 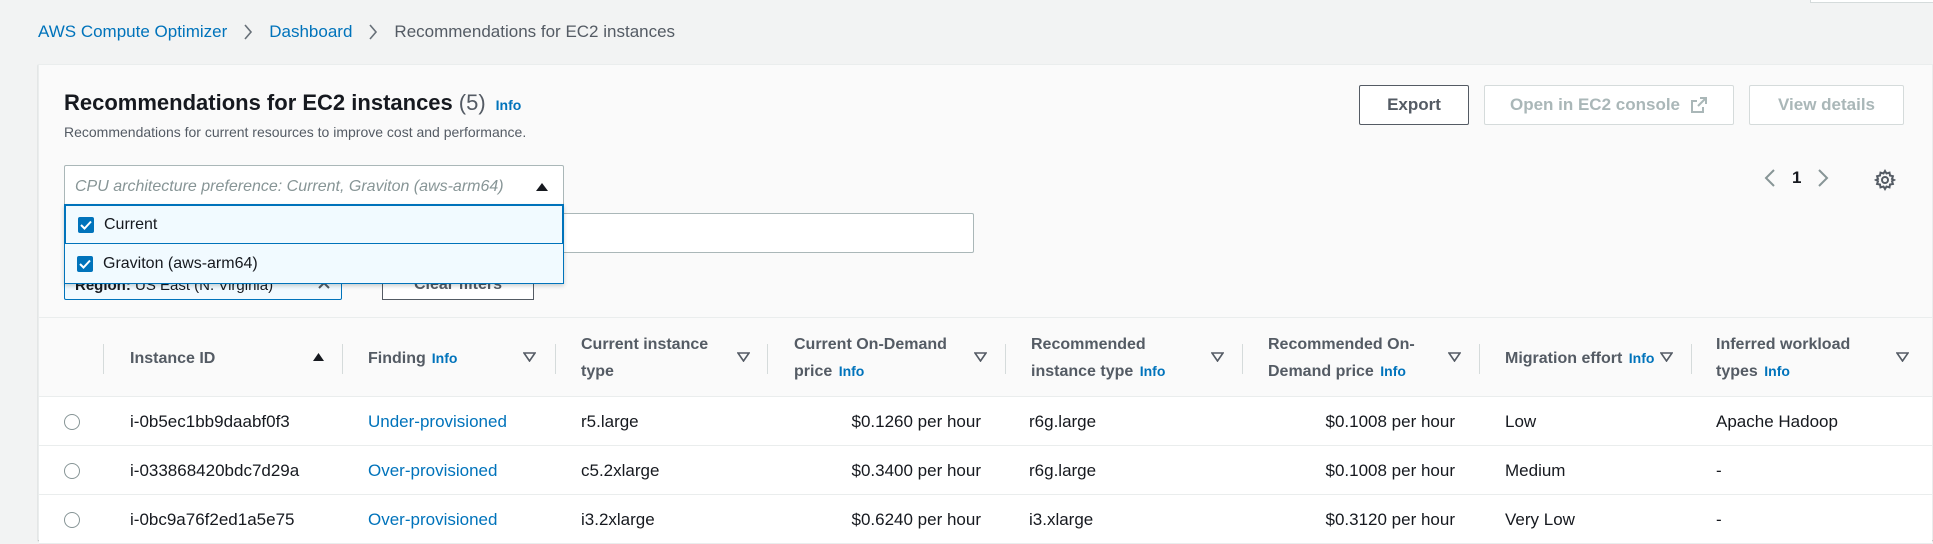 I want to click on page-number: 1, so click(x=1796, y=178).